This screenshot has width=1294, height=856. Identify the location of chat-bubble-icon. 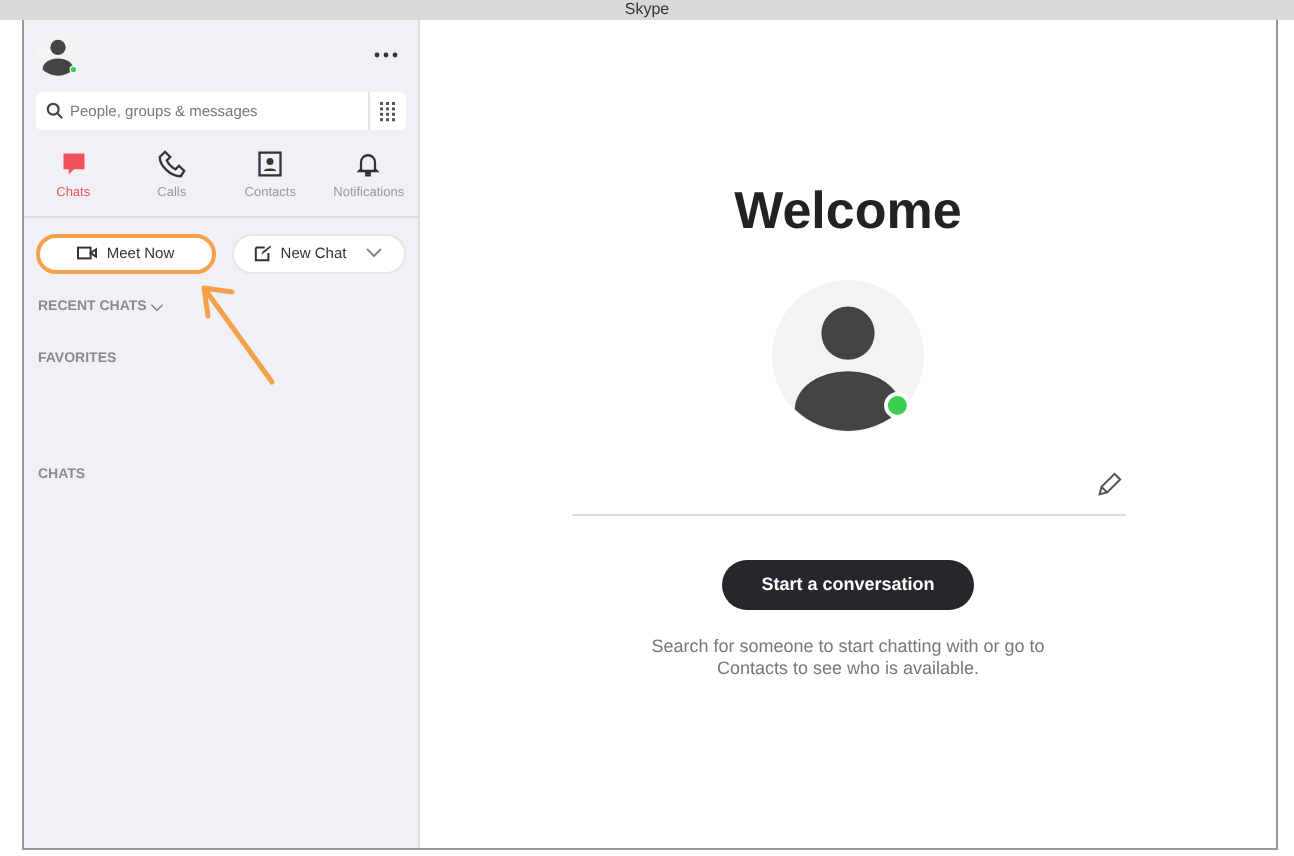
(73, 164).